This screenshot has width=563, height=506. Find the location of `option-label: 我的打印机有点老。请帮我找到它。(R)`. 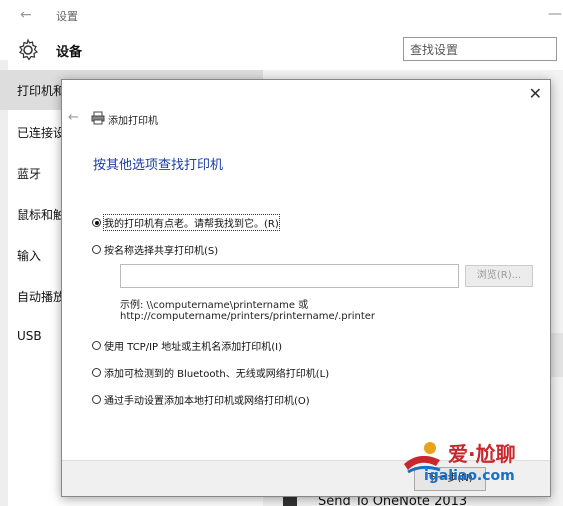

option-label: 我的打印机有点老。请帮我找到它。(R) is located at coordinates (191, 222).